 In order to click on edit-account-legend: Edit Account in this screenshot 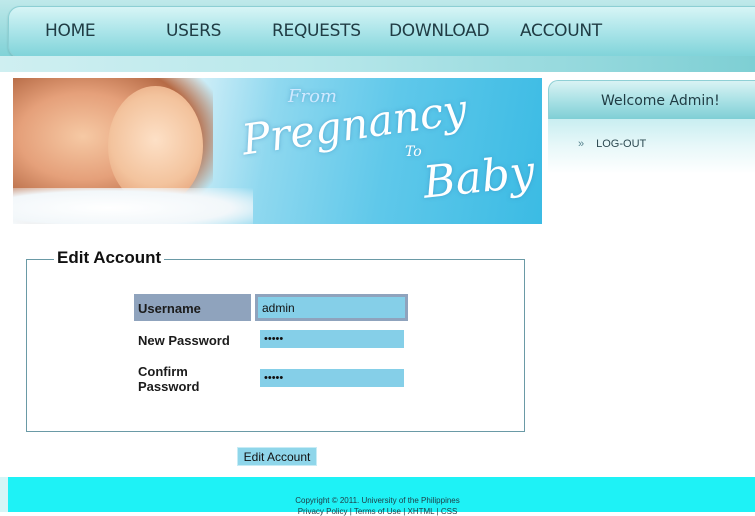, I will do `click(109, 258)`.